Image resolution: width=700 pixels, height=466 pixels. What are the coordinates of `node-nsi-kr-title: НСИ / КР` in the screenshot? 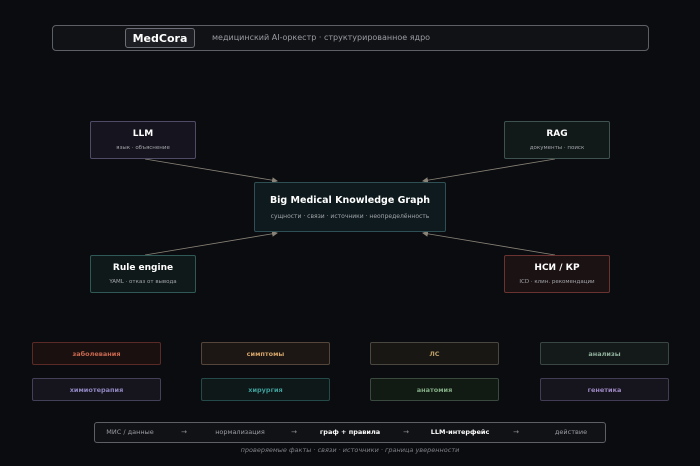 It's located at (557, 268).